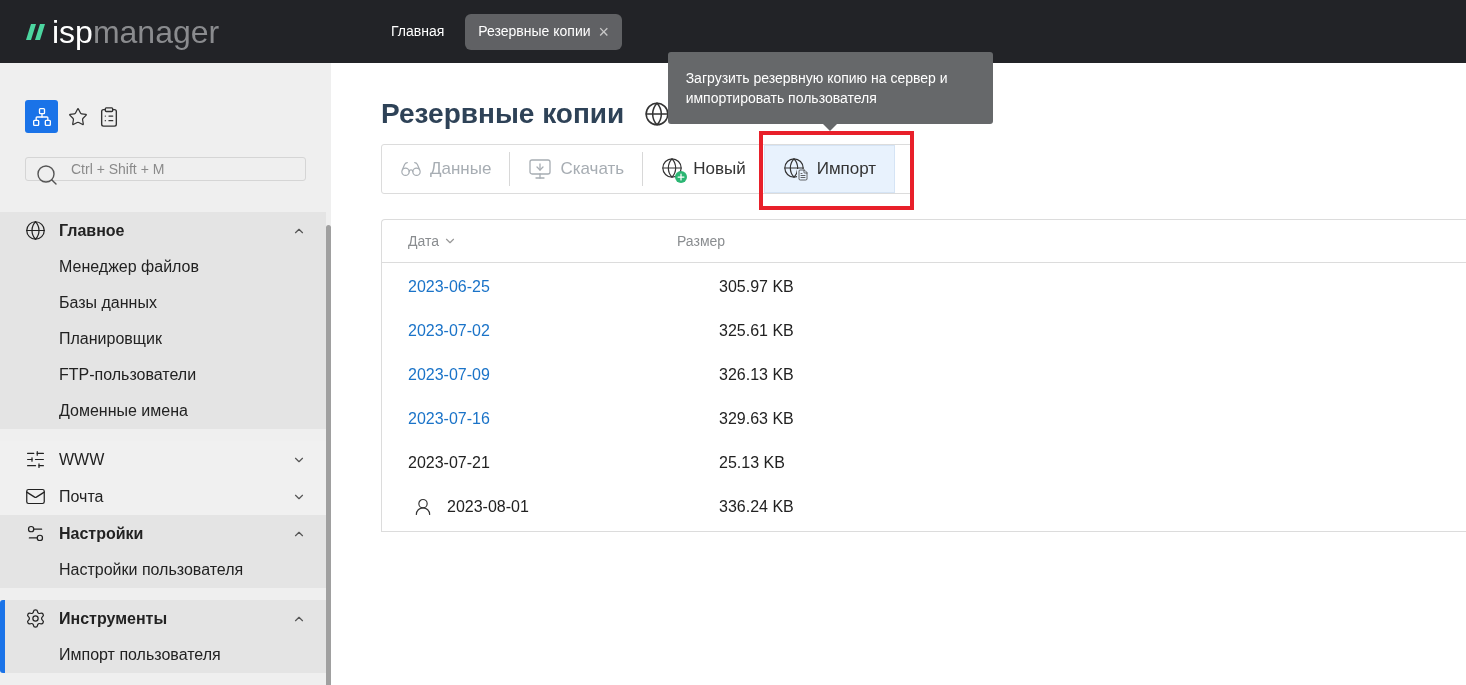  Describe the element at coordinates (795, 169) in the screenshot. I see `globe-file-icon` at that location.